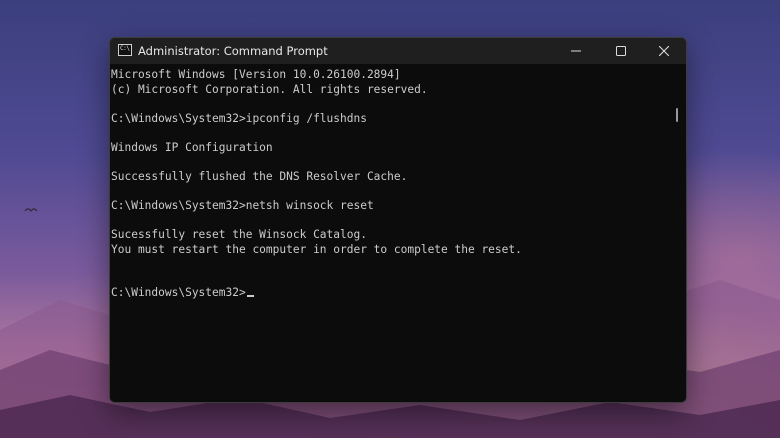  Describe the element at coordinates (677, 115) in the screenshot. I see `scrollbar-thumb` at that location.